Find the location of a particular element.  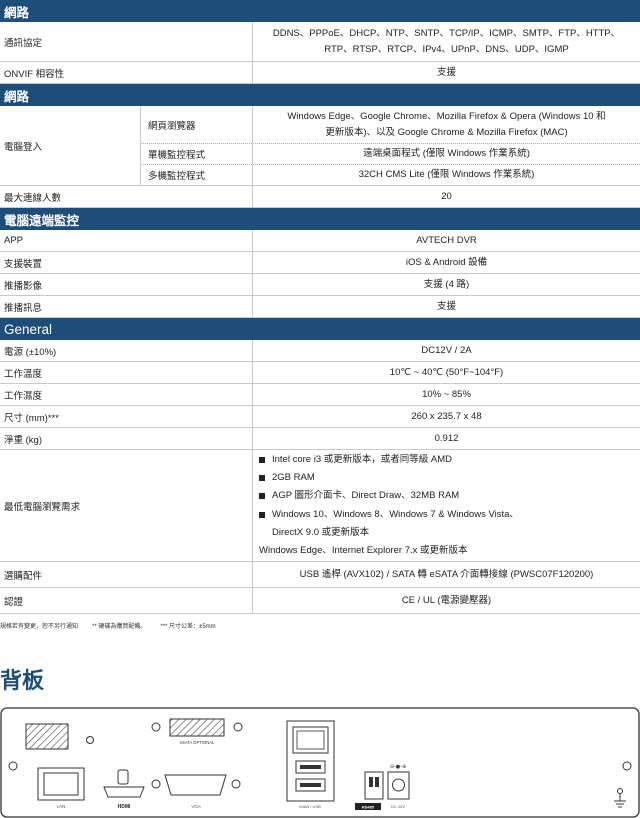

power-value: DC12V / 2A is located at coordinates (446, 350).